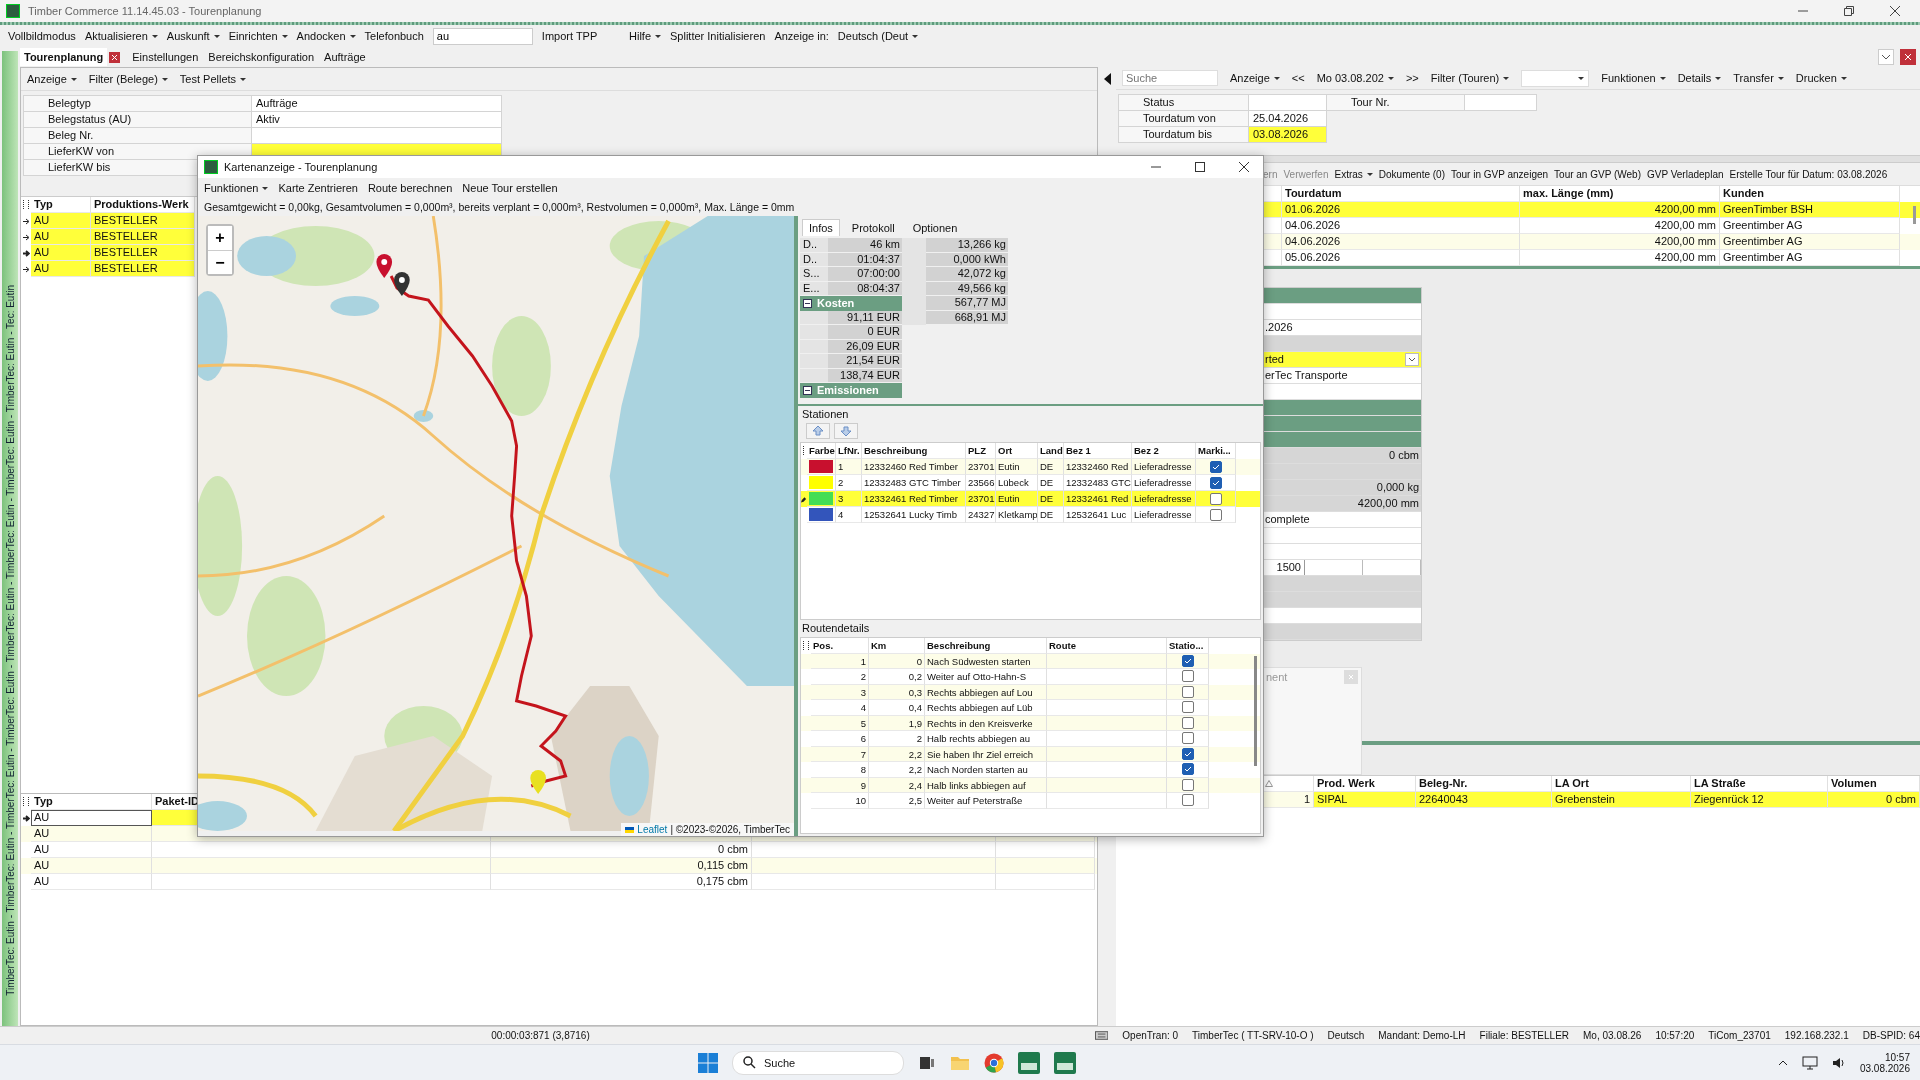 The width and height of the screenshot is (1920, 1080). I want to click on toolbar-button: Test Pellets, so click(213, 79).